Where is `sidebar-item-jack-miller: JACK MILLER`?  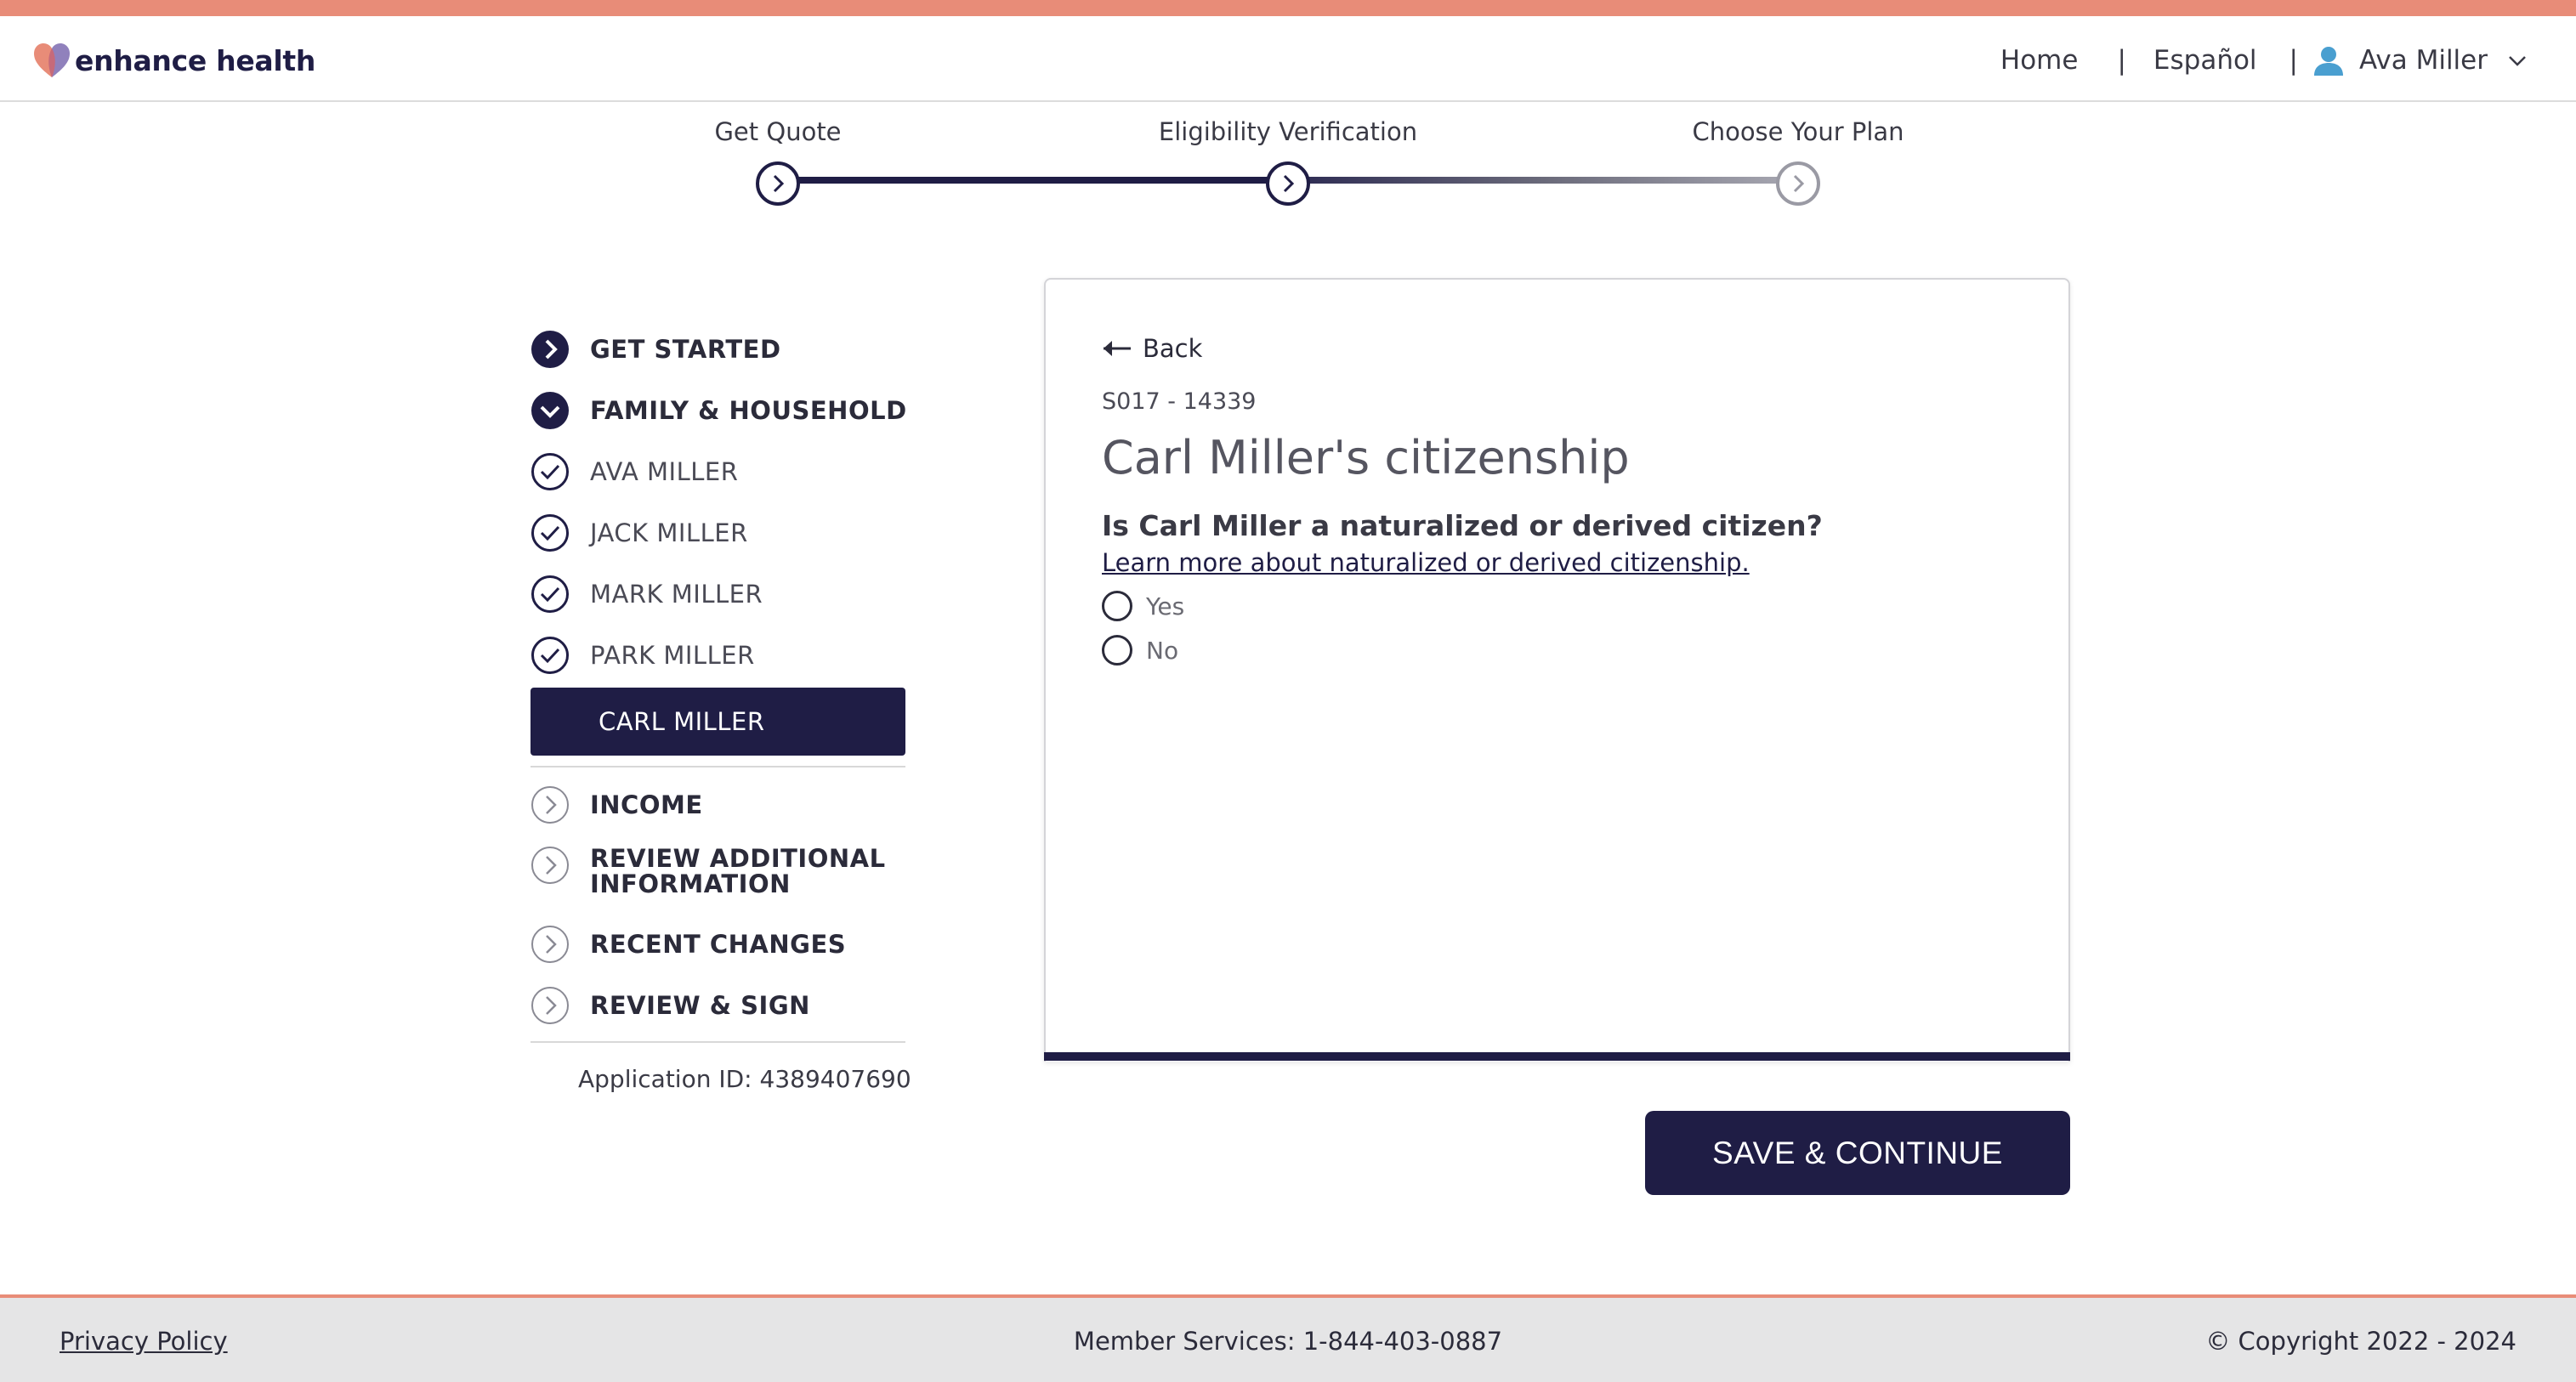 sidebar-item-jack-miller: JACK MILLER is located at coordinates (726, 533).